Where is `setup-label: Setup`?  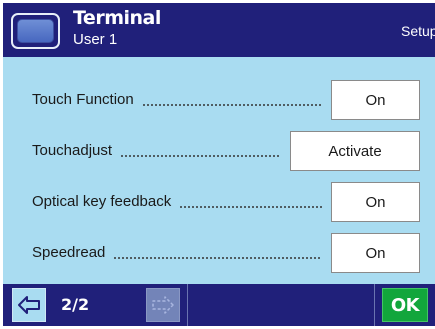 setup-label: Setup is located at coordinates (418, 31).